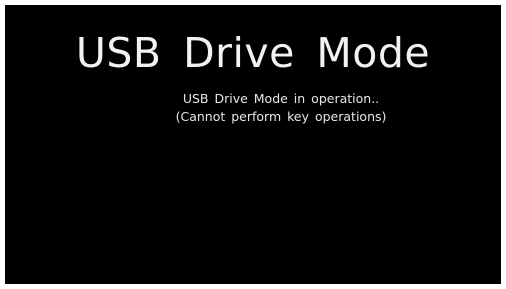  Describe the element at coordinates (253, 53) in the screenshot. I see `screen-title: USB Drive Mode` at that location.